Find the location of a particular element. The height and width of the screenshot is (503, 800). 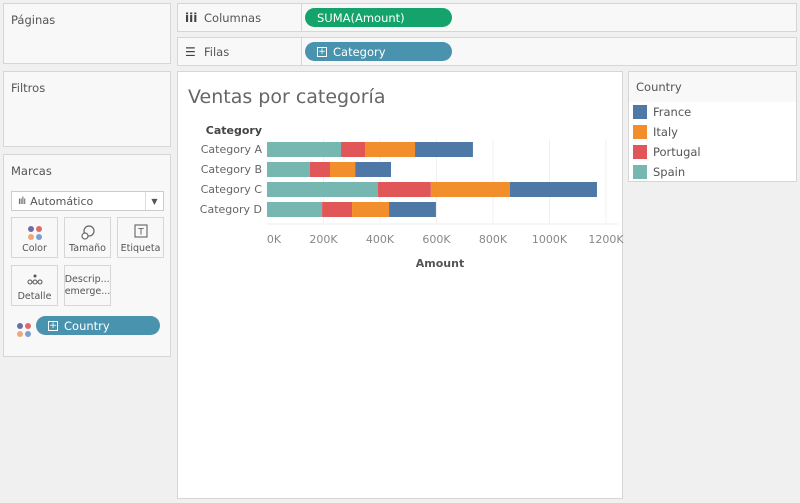

color-button: Color is located at coordinates (34, 237).